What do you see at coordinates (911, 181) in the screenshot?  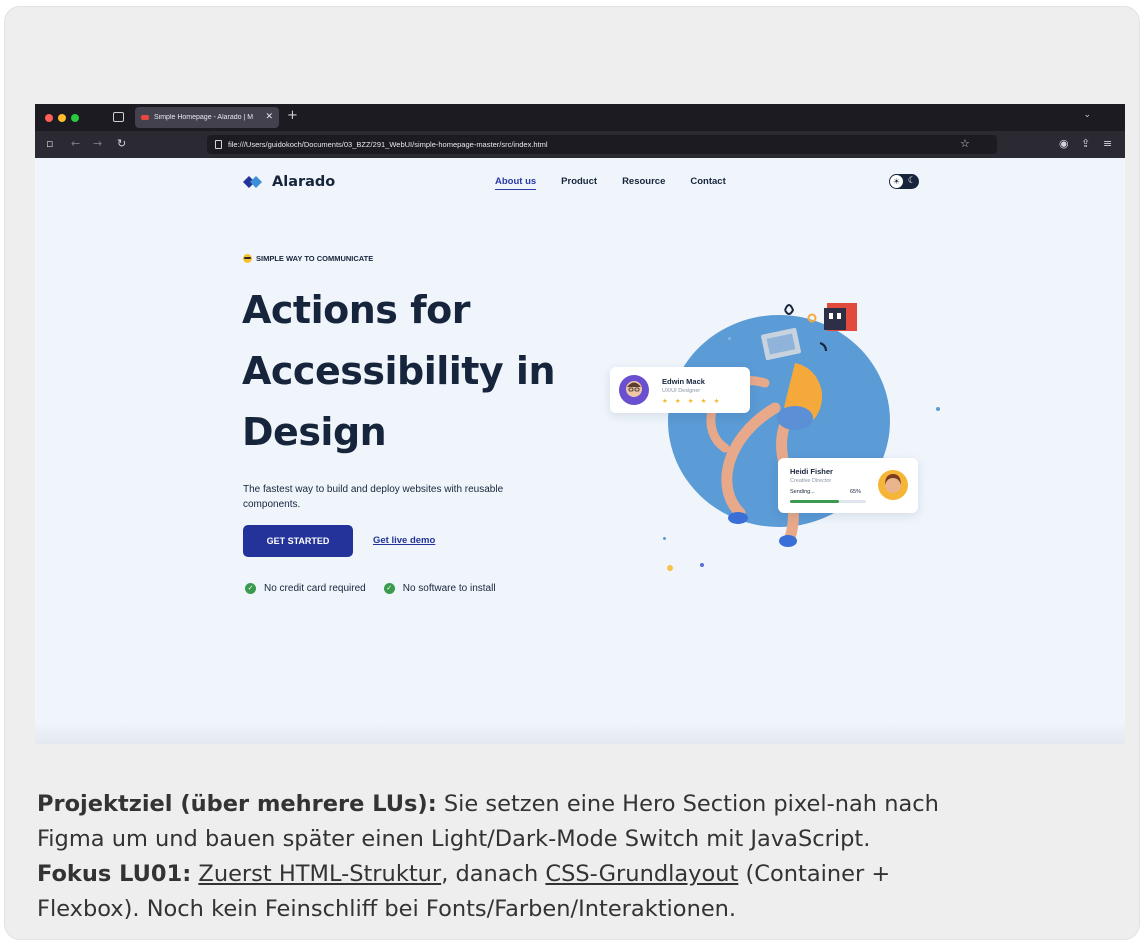 I see `moon-icon: ☾` at bounding box center [911, 181].